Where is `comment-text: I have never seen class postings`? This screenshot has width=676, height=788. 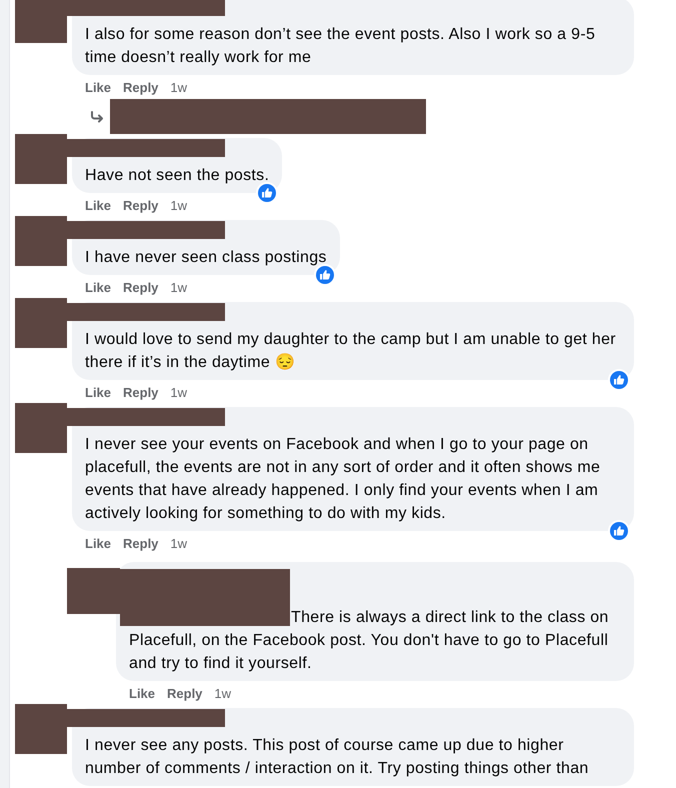 comment-text: I have never seen class postings is located at coordinates (206, 258).